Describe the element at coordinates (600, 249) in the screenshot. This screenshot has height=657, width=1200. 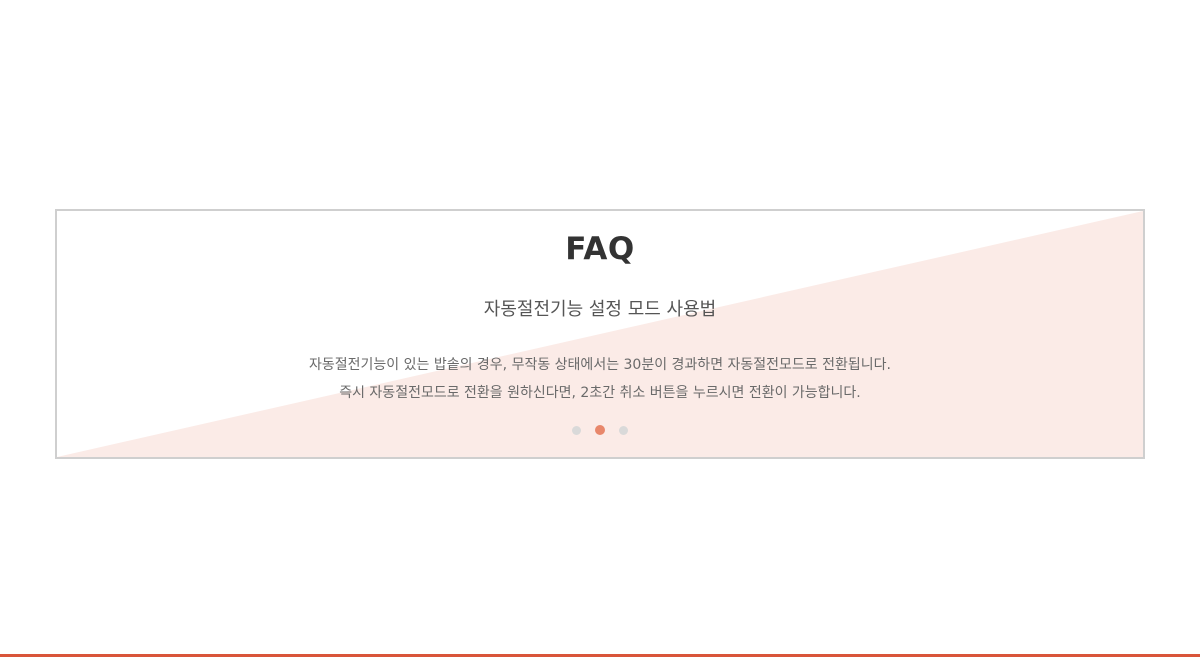
I see `faq-title: FAQ` at that location.